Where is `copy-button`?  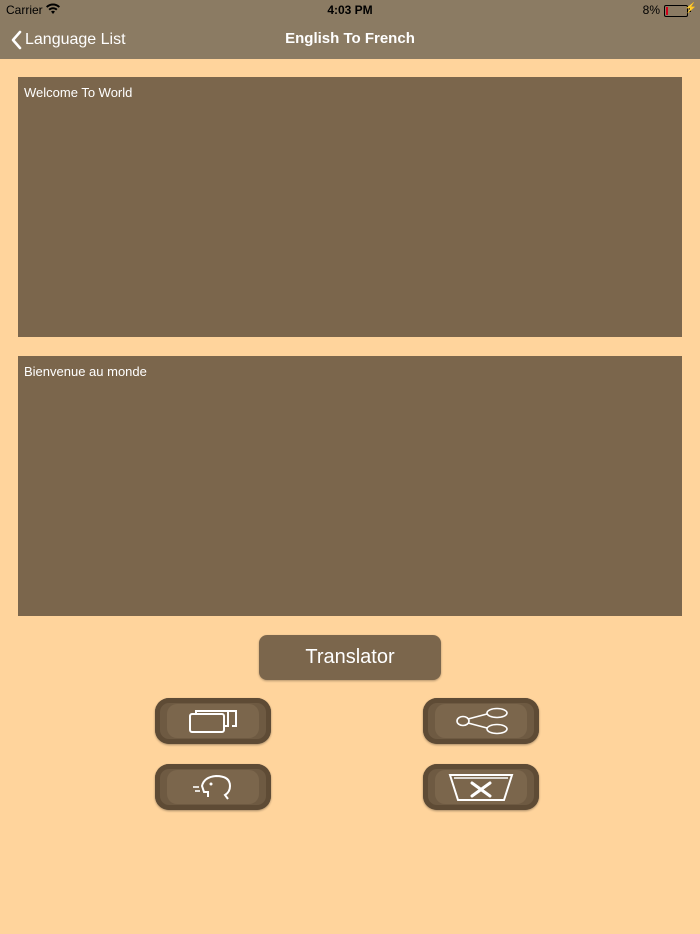
copy-button is located at coordinates (213, 721).